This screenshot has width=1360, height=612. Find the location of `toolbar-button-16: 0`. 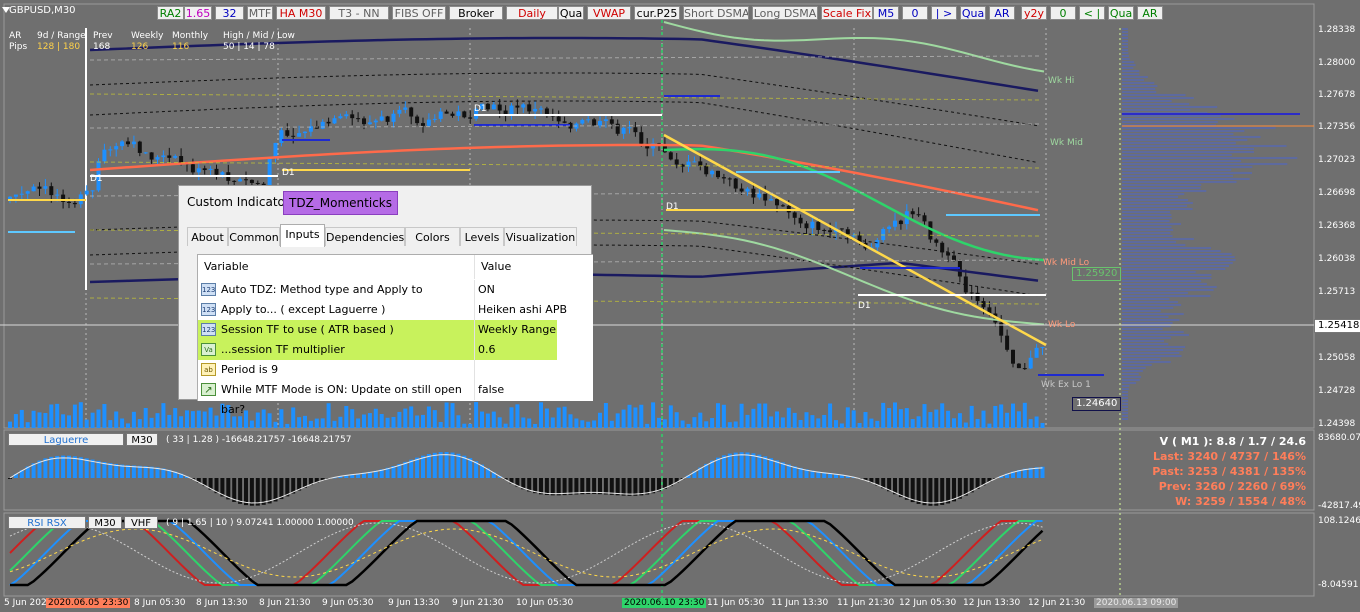

toolbar-button-16: 0 is located at coordinates (915, 13).